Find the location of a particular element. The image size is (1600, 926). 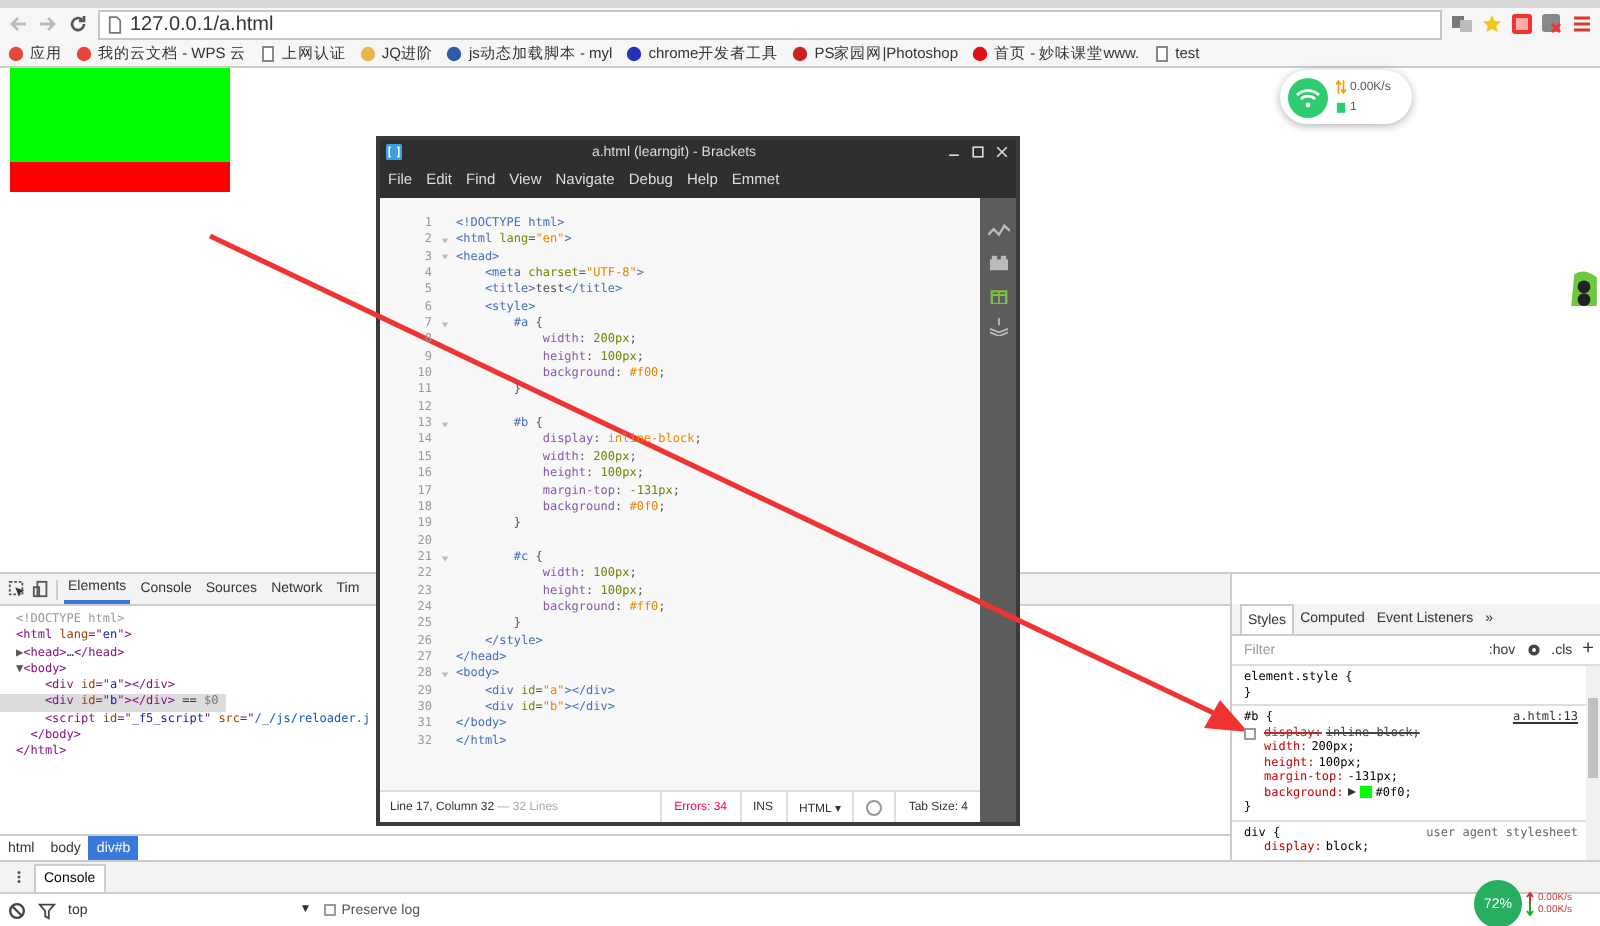

clear-icon is located at coordinates (17, 910).